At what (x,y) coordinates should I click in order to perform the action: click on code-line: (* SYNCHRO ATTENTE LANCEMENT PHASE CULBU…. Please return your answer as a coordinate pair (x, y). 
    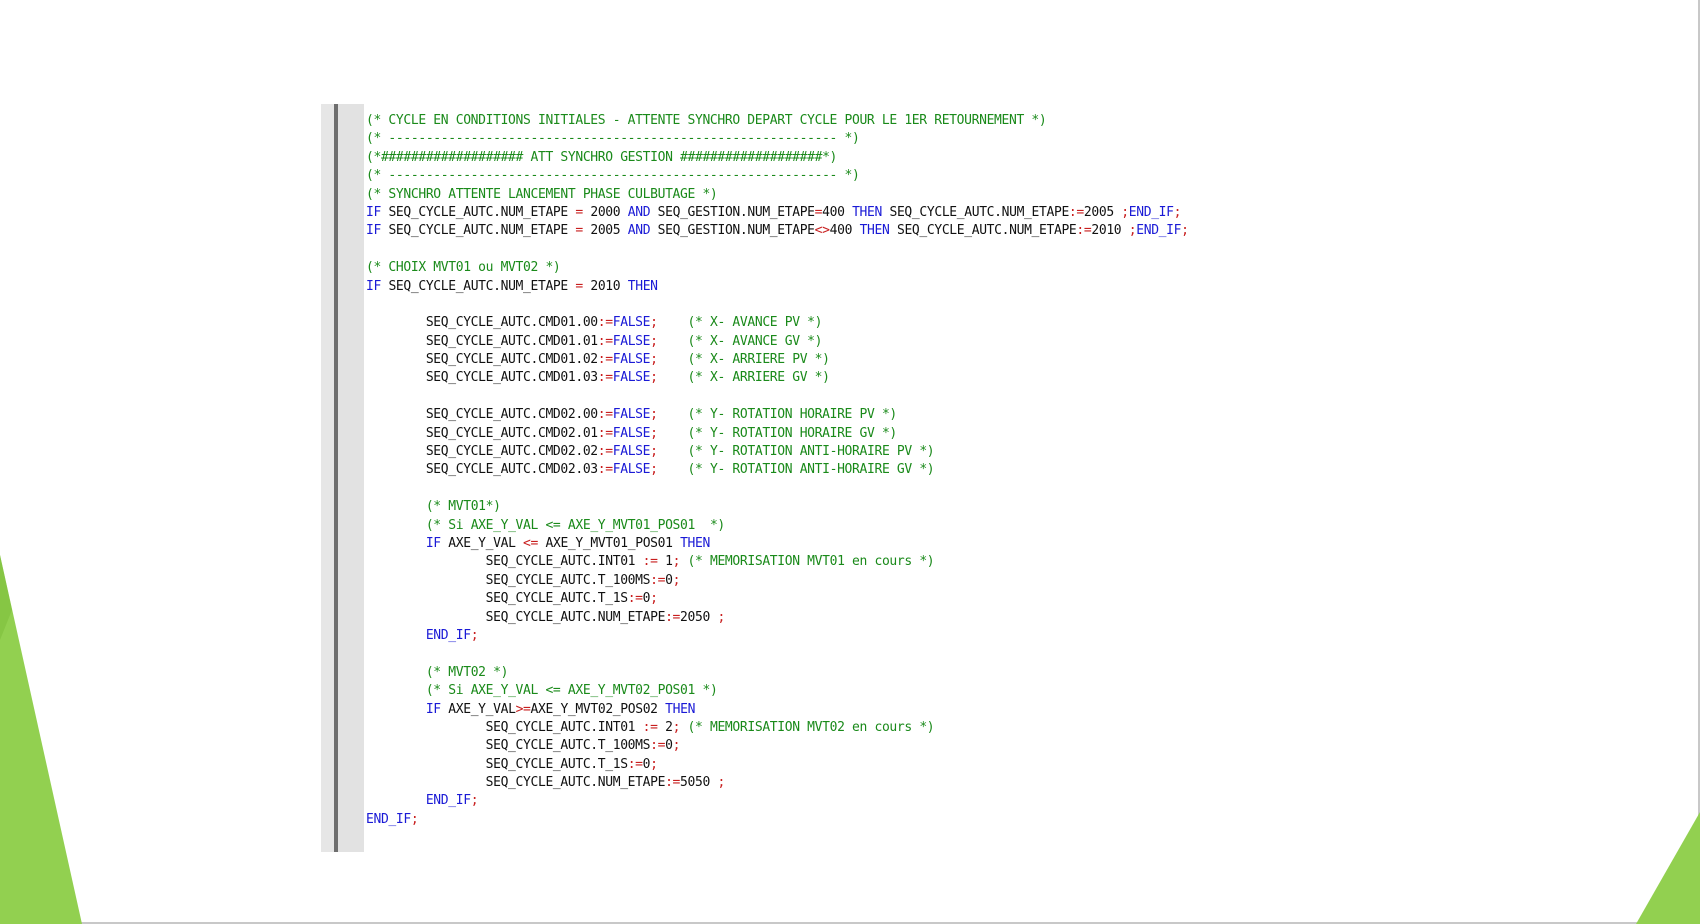
    Looking at the image, I should click on (777, 195).